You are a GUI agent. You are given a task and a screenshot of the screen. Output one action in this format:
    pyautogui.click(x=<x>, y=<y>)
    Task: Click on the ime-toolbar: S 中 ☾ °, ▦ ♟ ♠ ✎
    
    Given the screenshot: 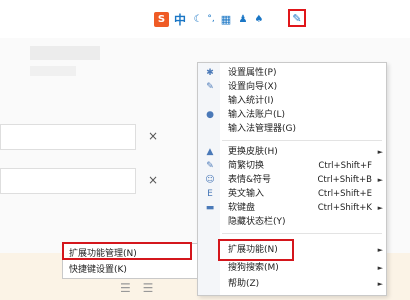 What is the action you would take?
    pyautogui.click(x=228, y=19)
    